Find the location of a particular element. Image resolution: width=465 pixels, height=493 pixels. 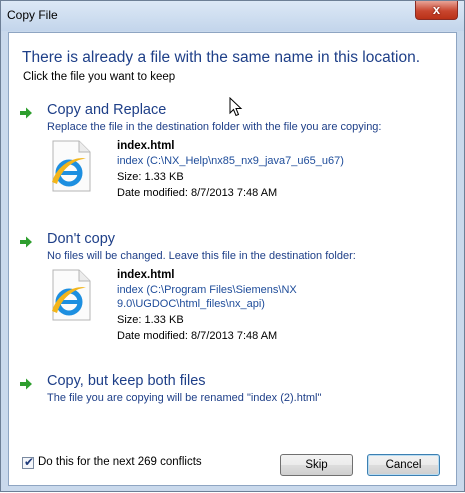

dialog-subheading: Click the file you want to keep is located at coordinates (99, 77).